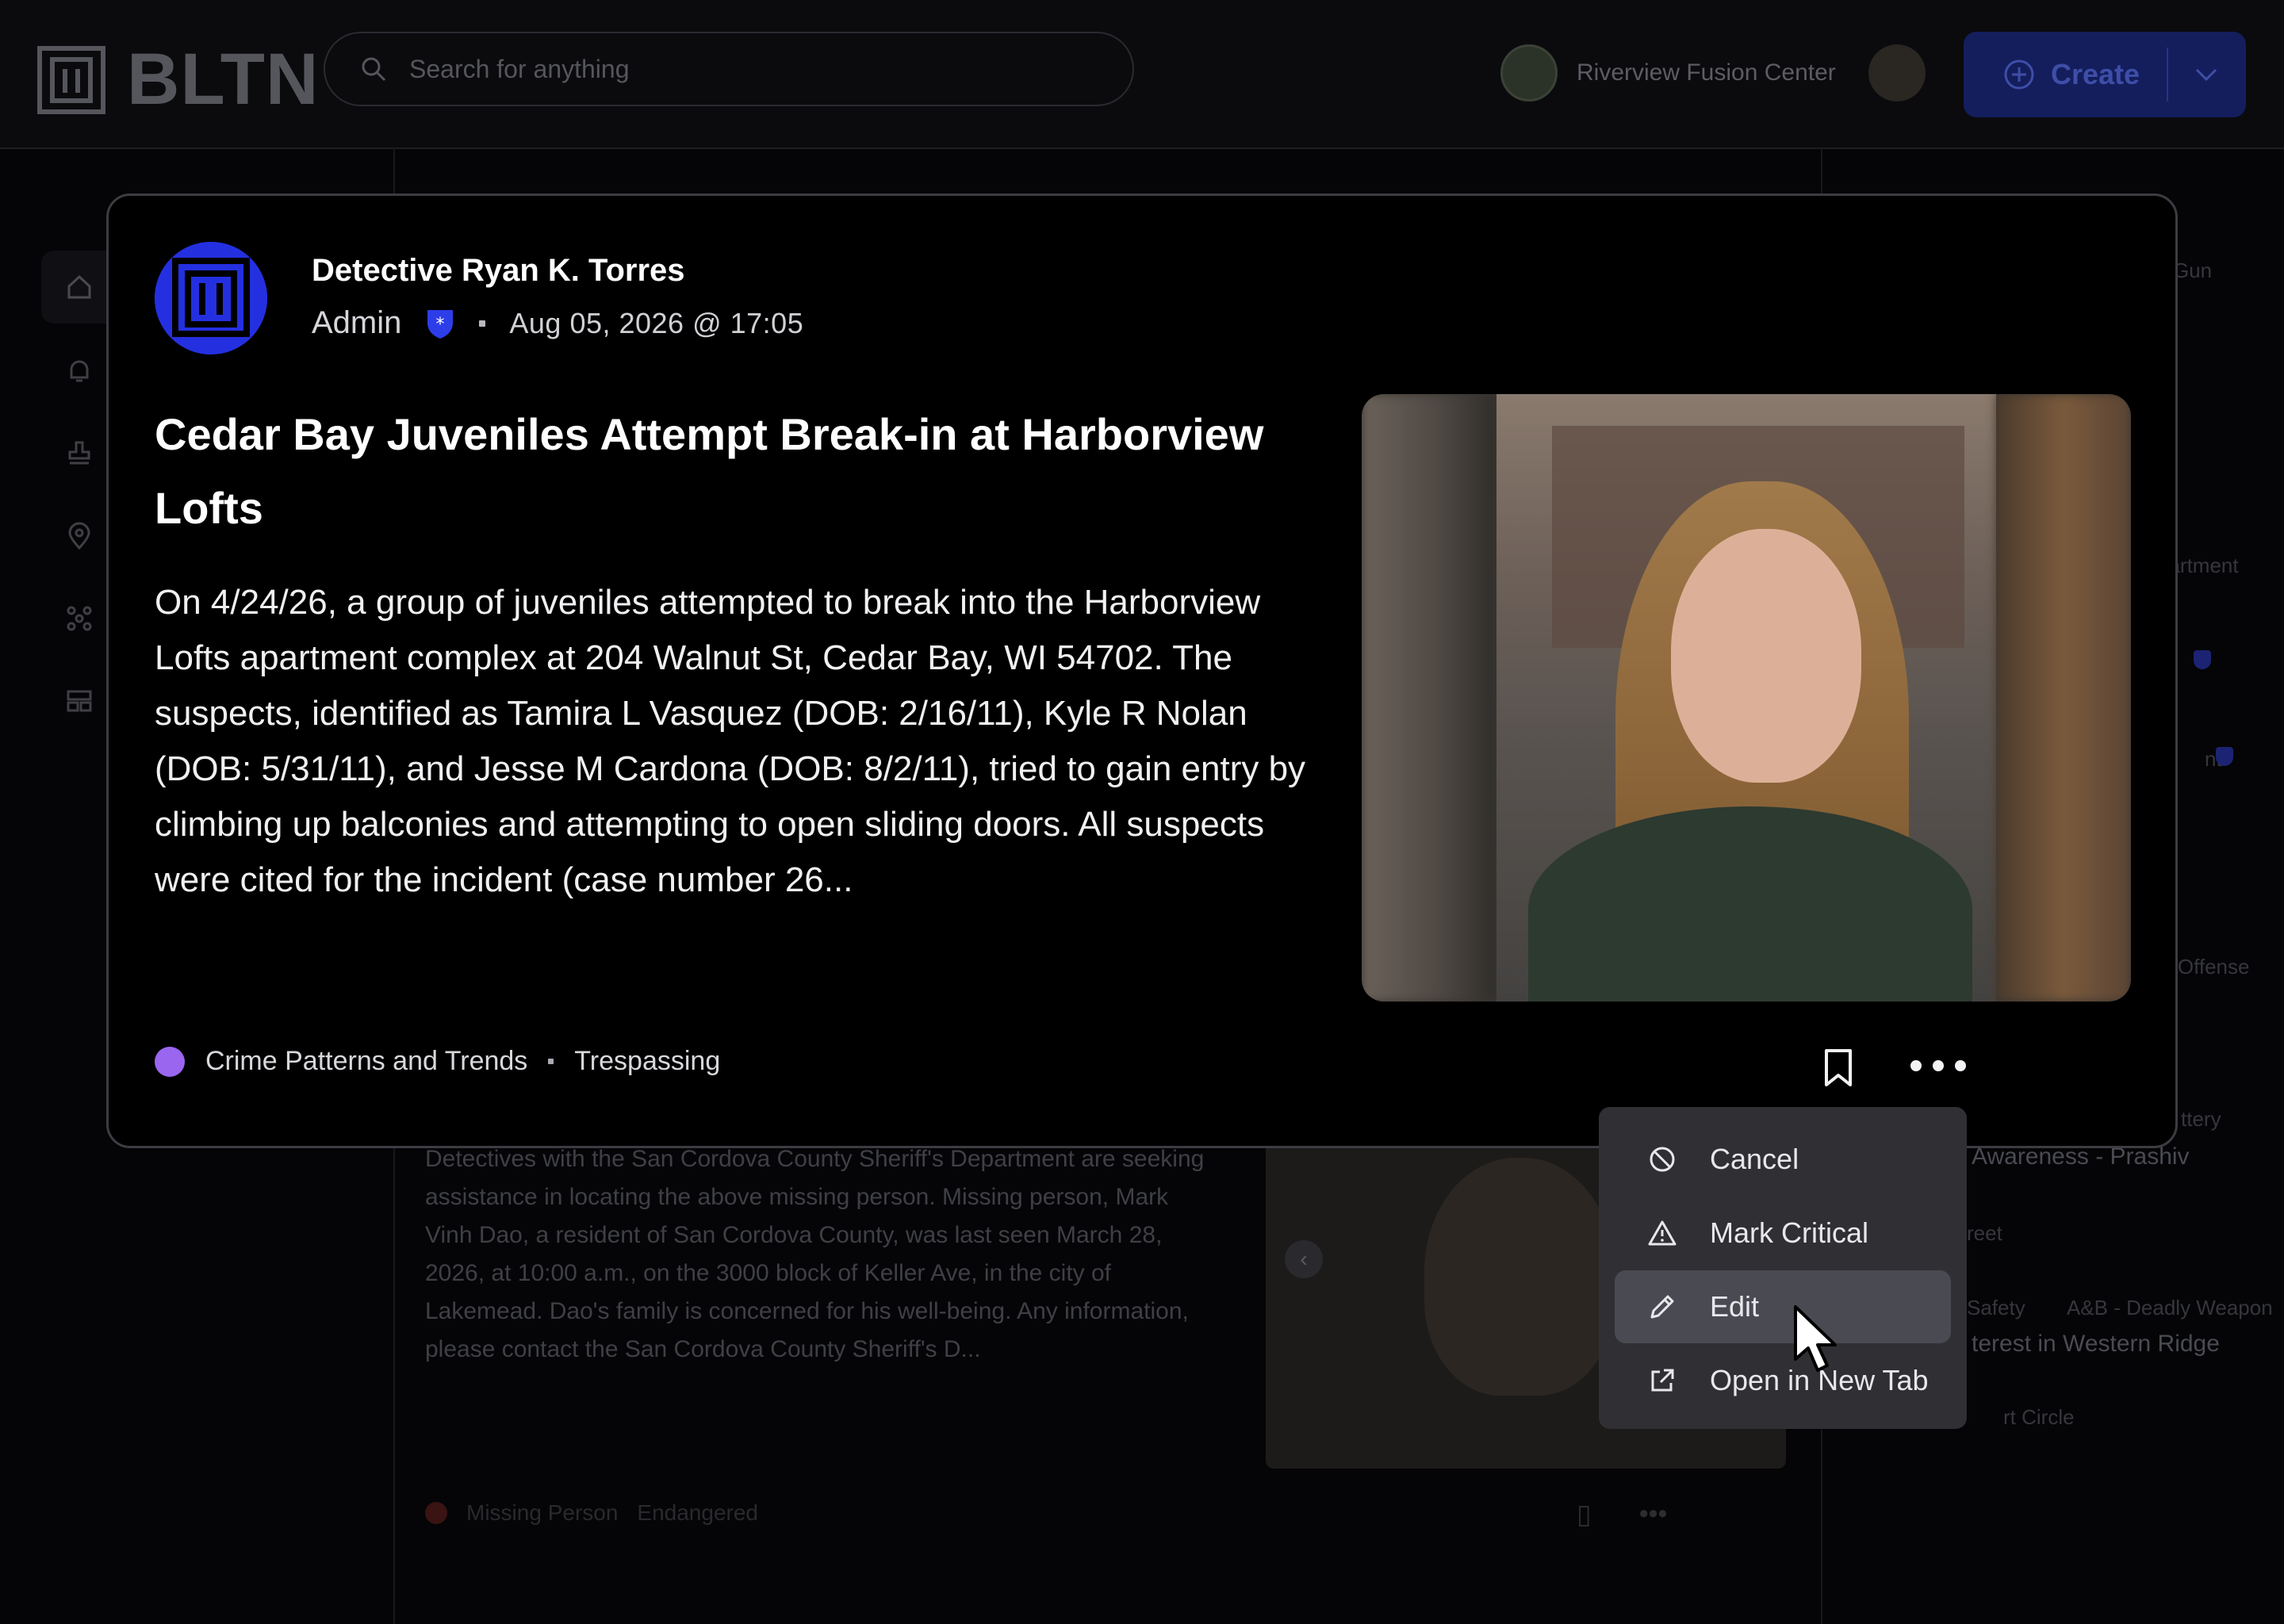 The image size is (2284, 1624). Describe the element at coordinates (1783, 1306) in the screenshot. I see `menu-item-edit: Edit` at that location.